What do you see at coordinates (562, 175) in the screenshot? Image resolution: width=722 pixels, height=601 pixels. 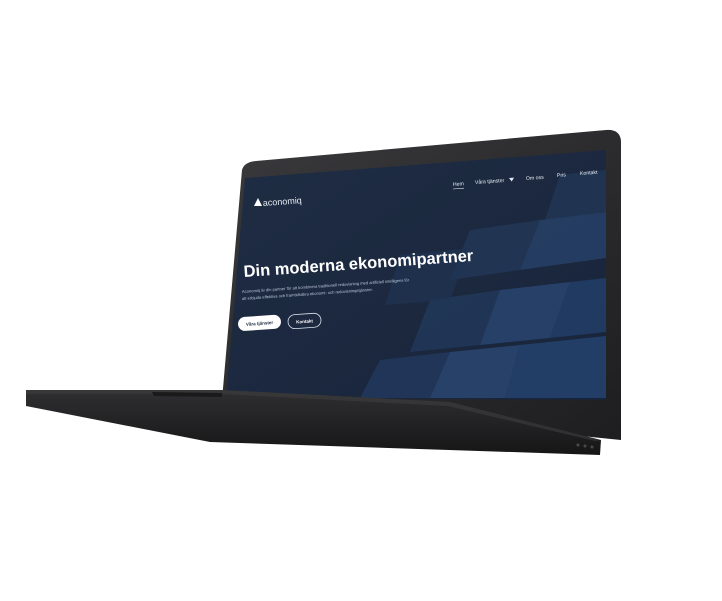 I see `nav-item-pris: Pris` at bounding box center [562, 175].